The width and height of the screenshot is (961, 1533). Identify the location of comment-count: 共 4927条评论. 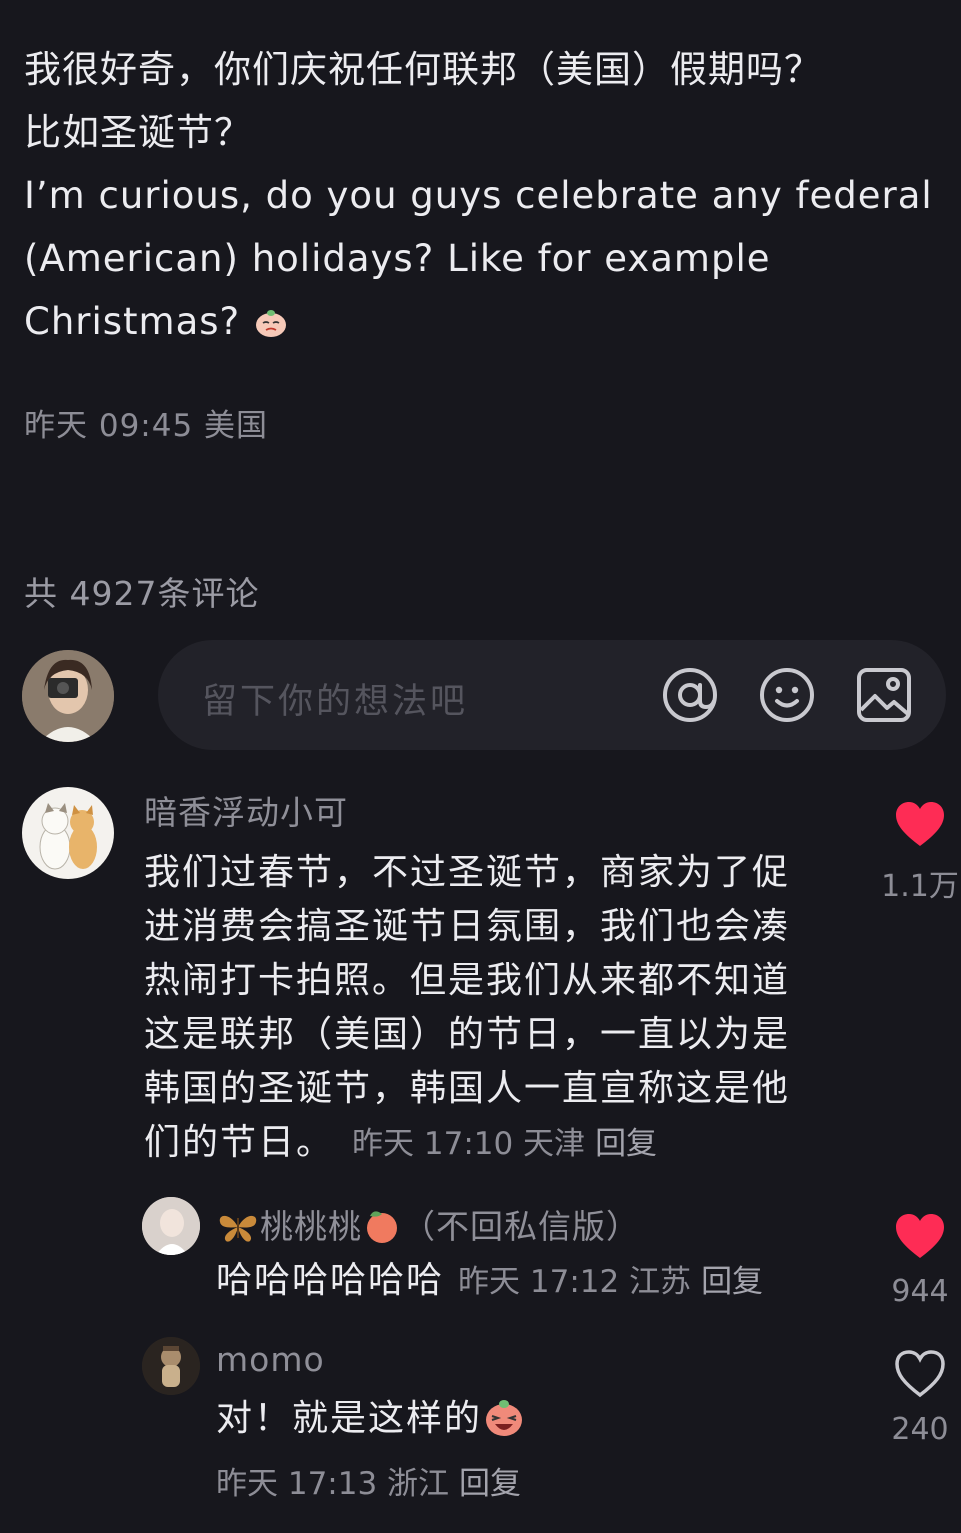
(142, 593).